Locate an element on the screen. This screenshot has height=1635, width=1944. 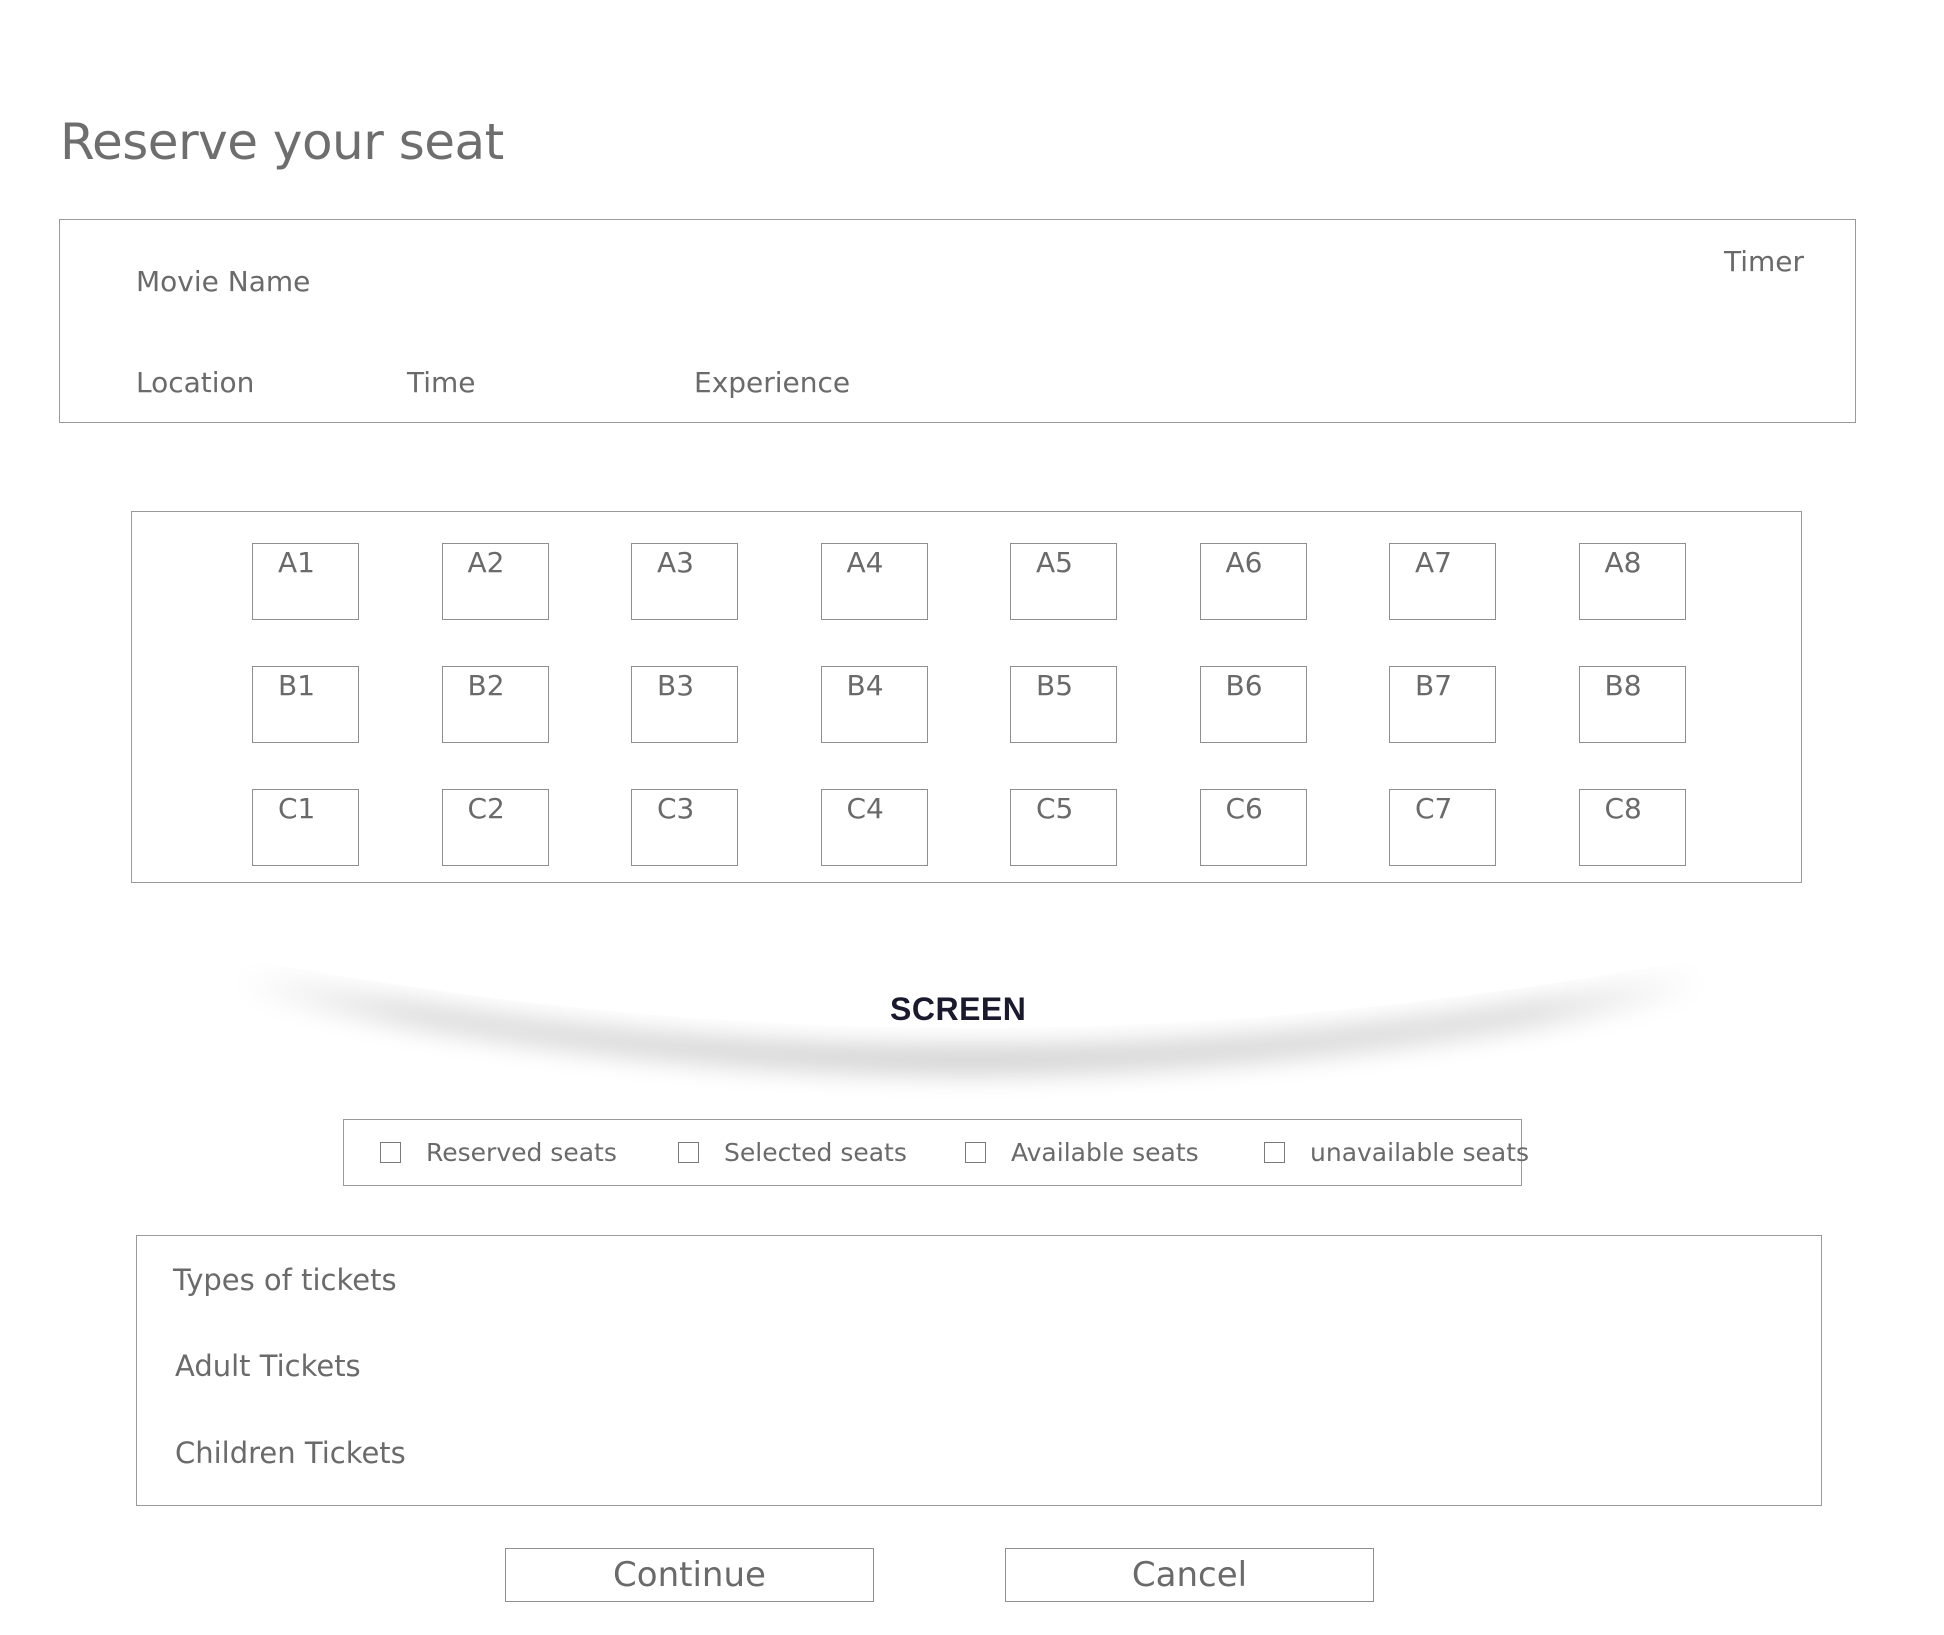
seat: A4 is located at coordinates (874, 581).